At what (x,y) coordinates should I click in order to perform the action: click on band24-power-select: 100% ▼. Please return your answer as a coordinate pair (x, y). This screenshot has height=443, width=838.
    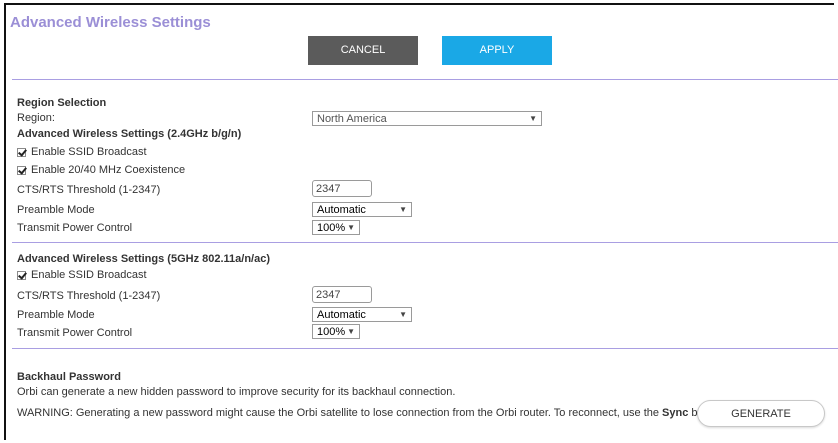
    Looking at the image, I should click on (336, 227).